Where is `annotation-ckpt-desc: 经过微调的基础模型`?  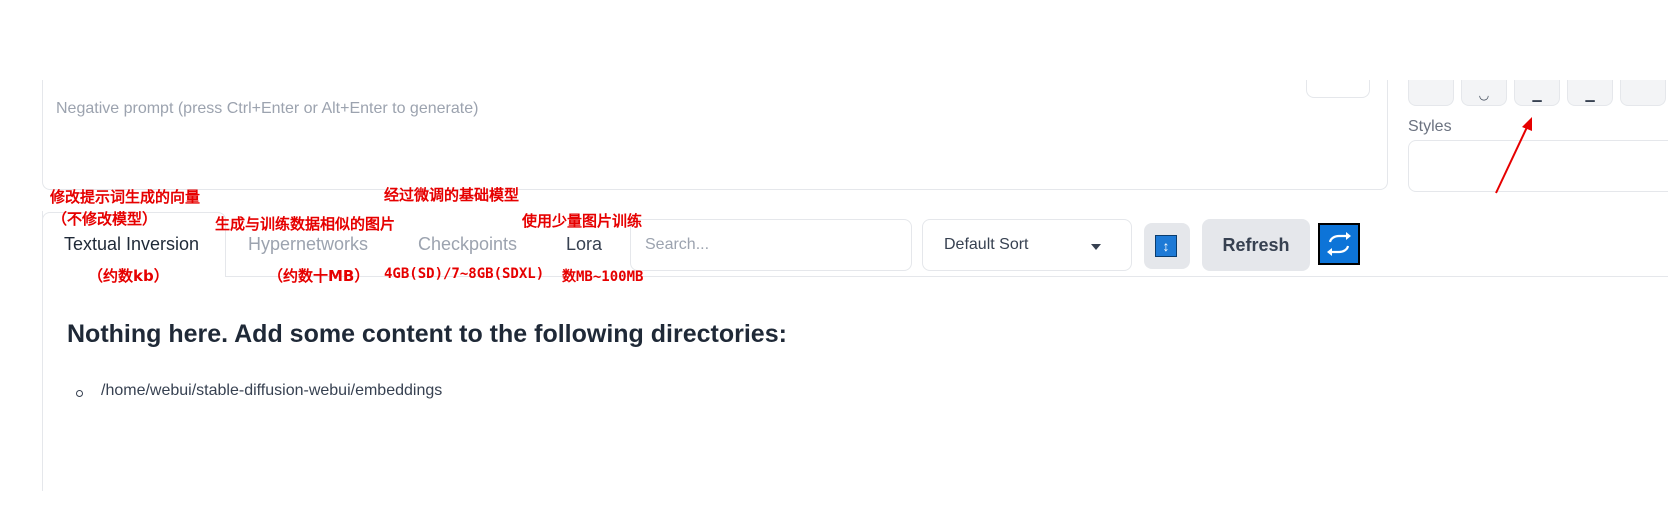 annotation-ckpt-desc: 经过微调的基础模型 is located at coordinates (452, 195).